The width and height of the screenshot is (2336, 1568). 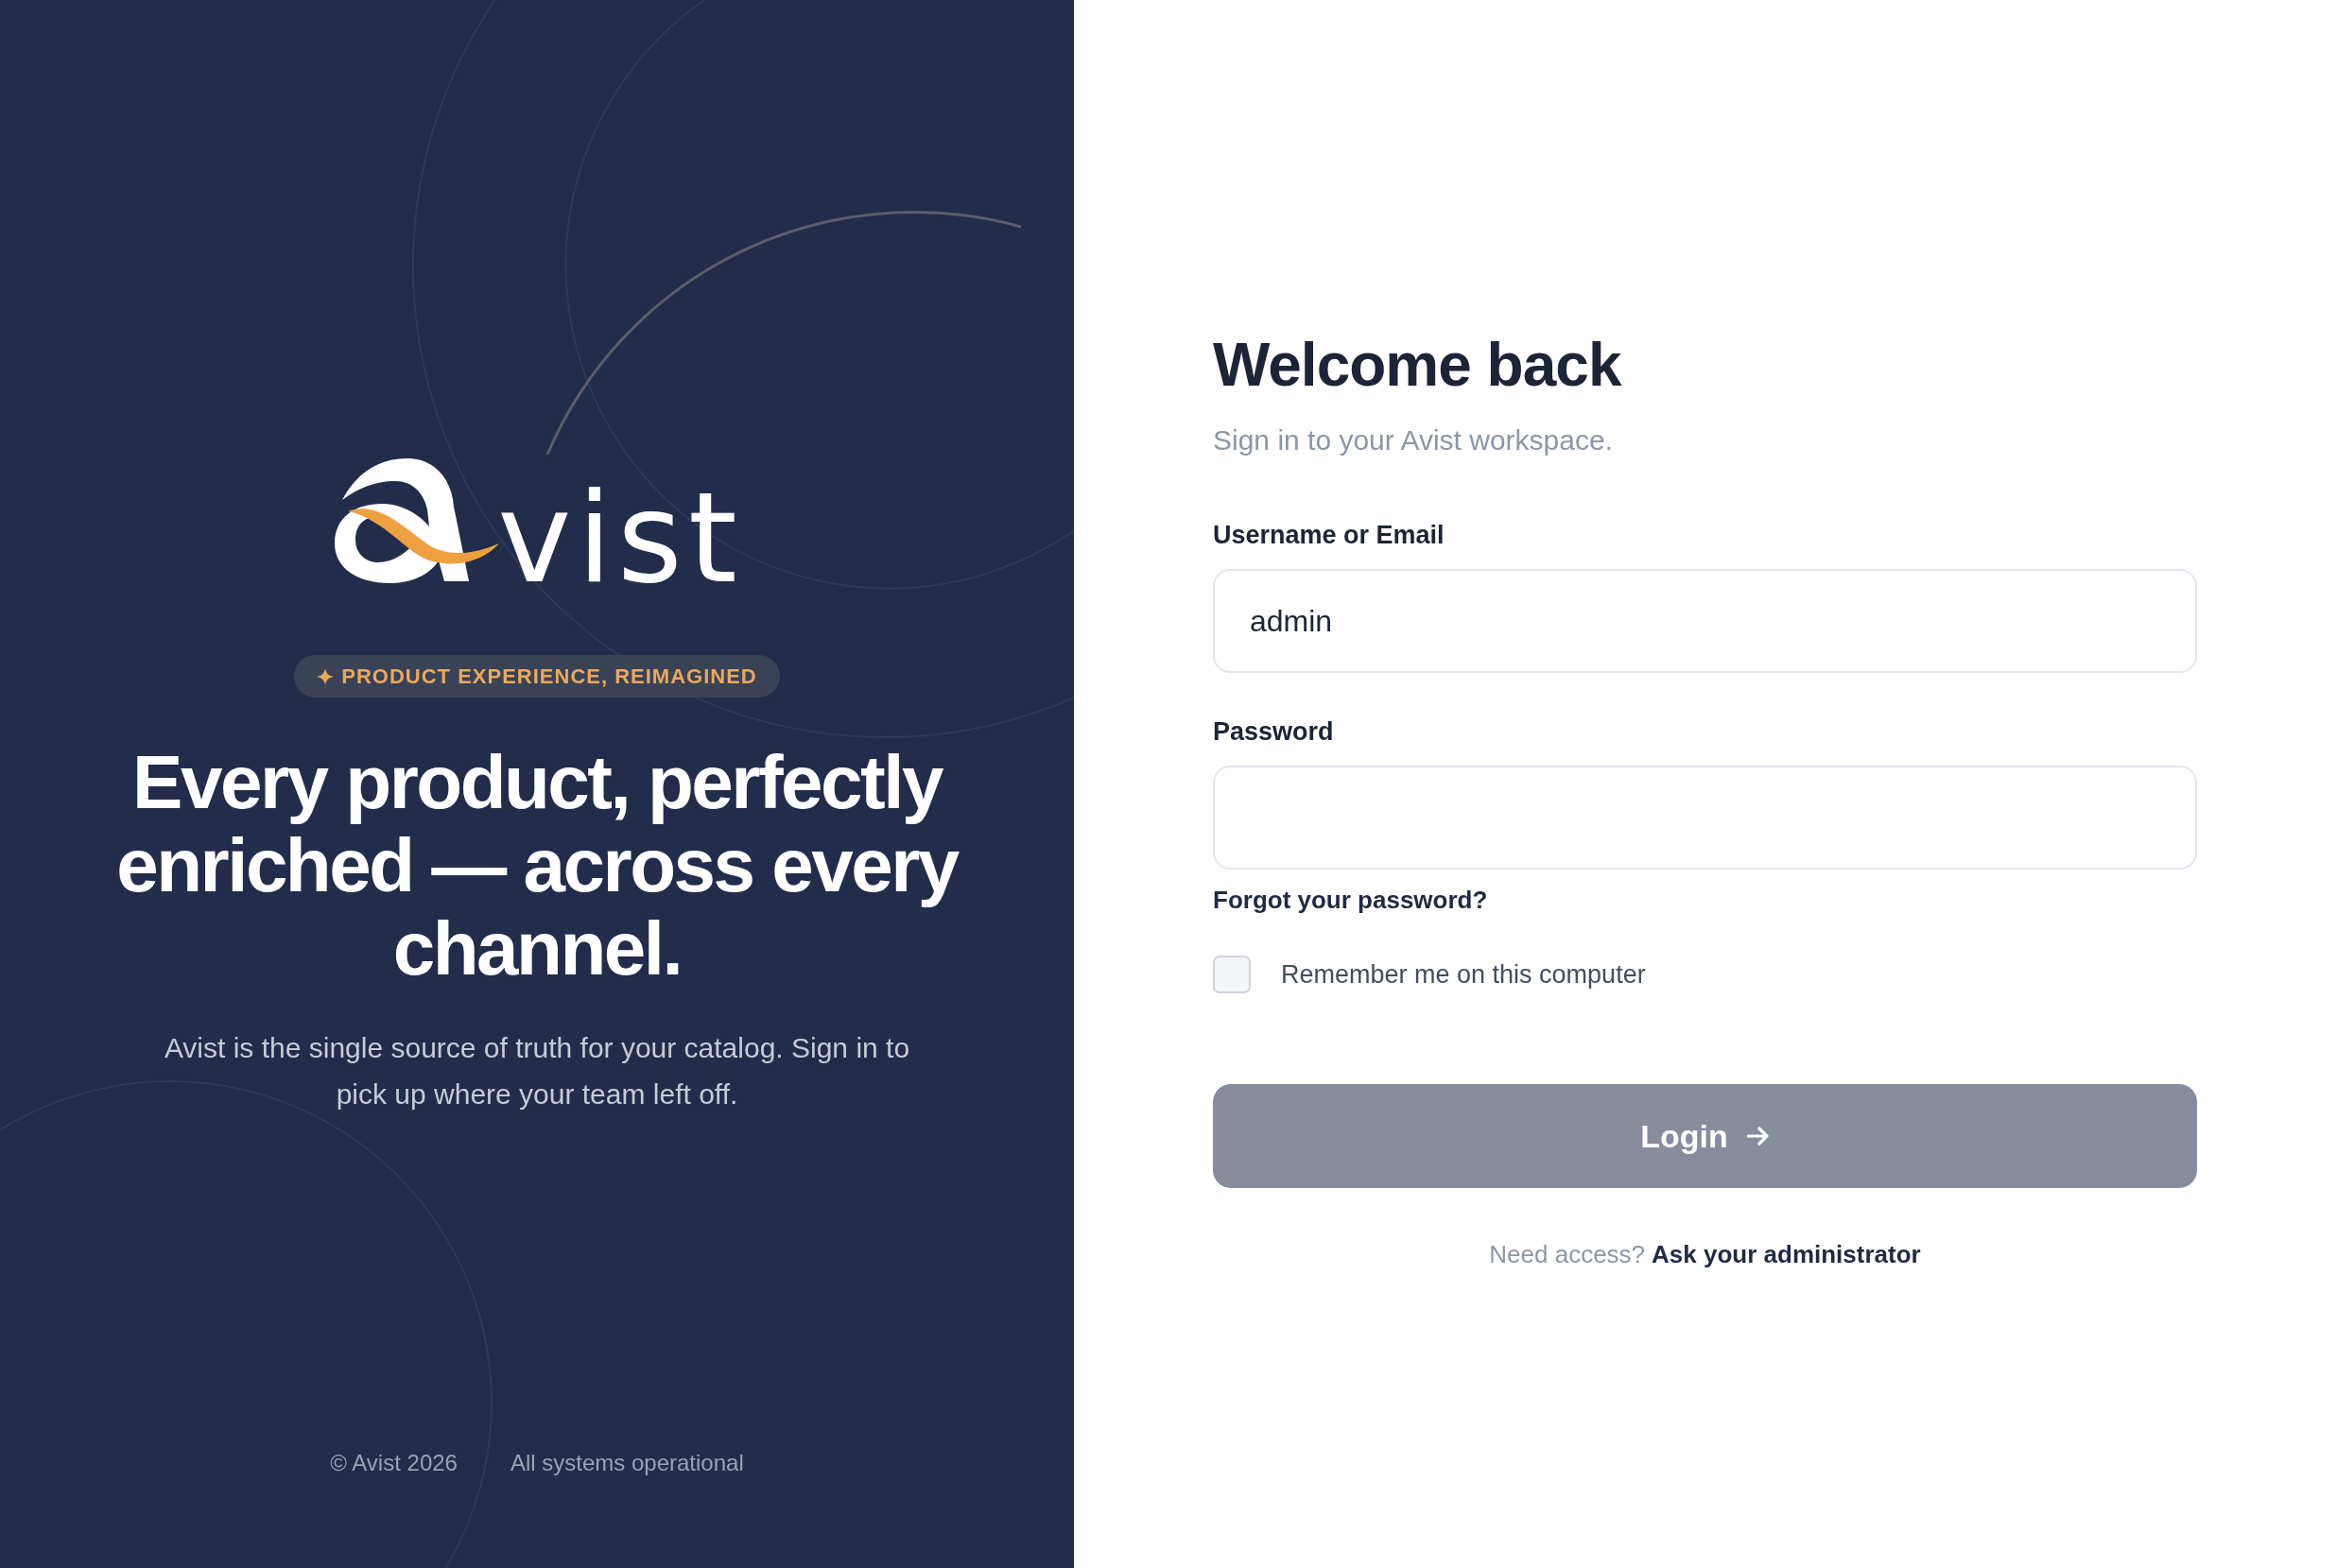 I want to click on administrator-link: Ask your administrator, so click(x=1786, y=1254).